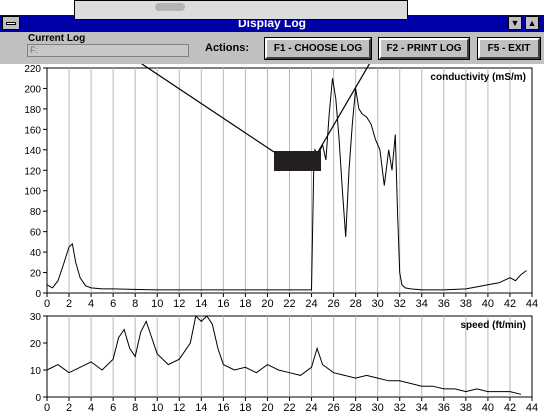  Describe the element at coordinates (32, 171) in the screenshot. I see `conductivity-y-tick-label: 120` at that location.